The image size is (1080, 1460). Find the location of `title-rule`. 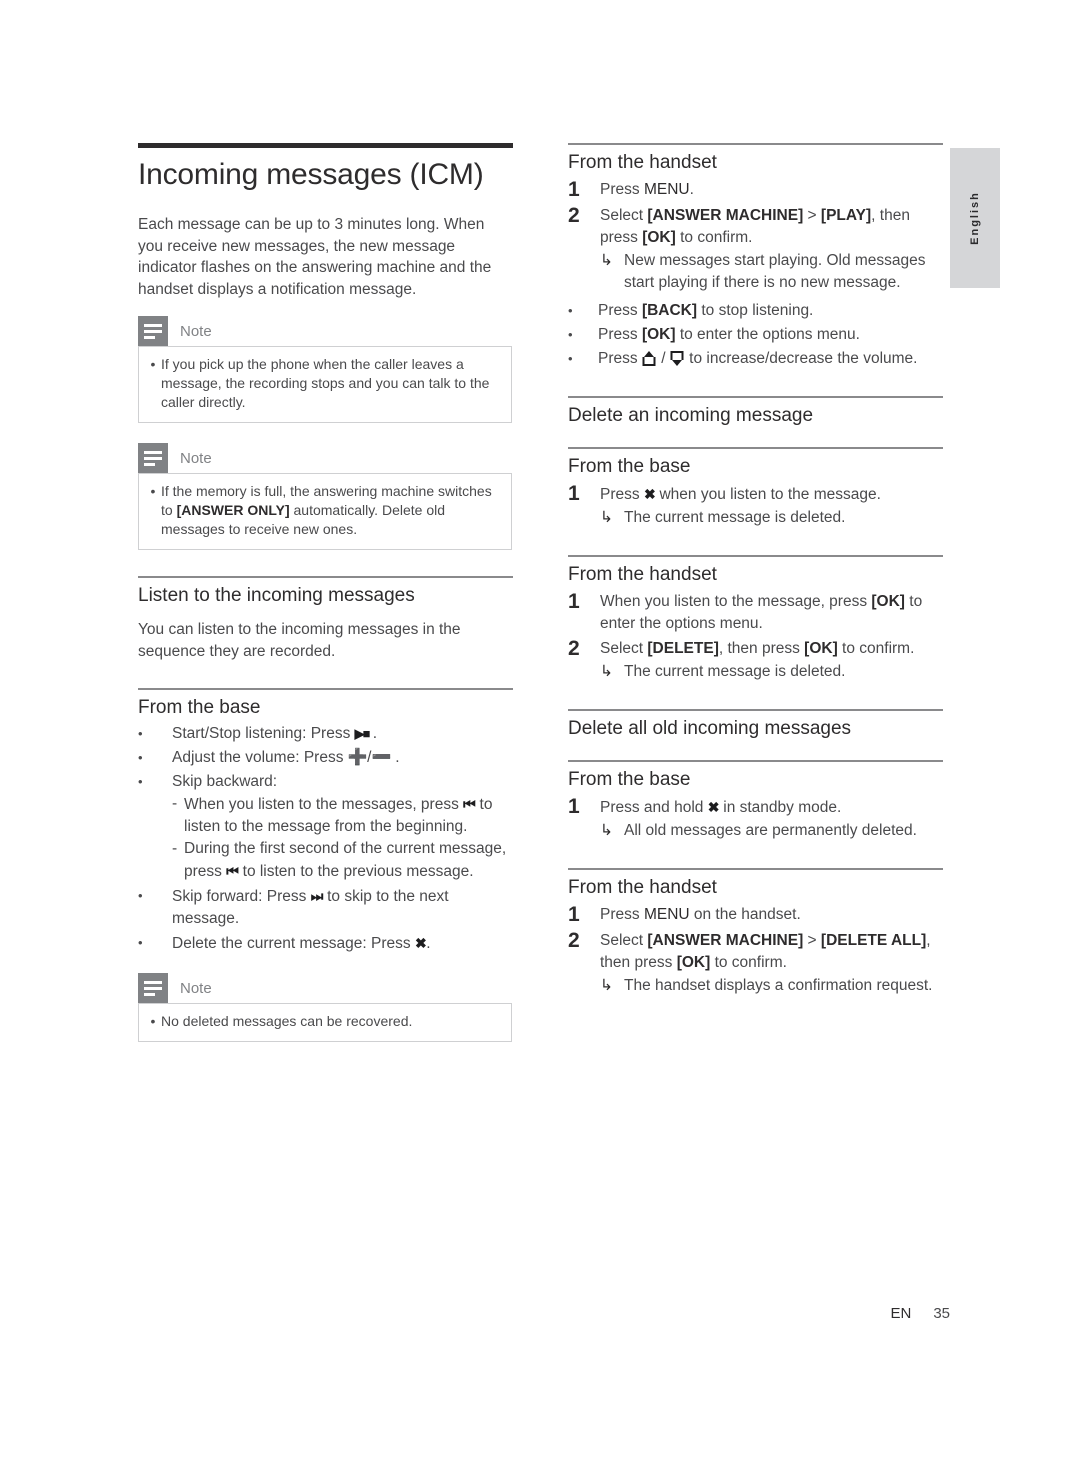

title-rule is located at coordinates (325, 145).